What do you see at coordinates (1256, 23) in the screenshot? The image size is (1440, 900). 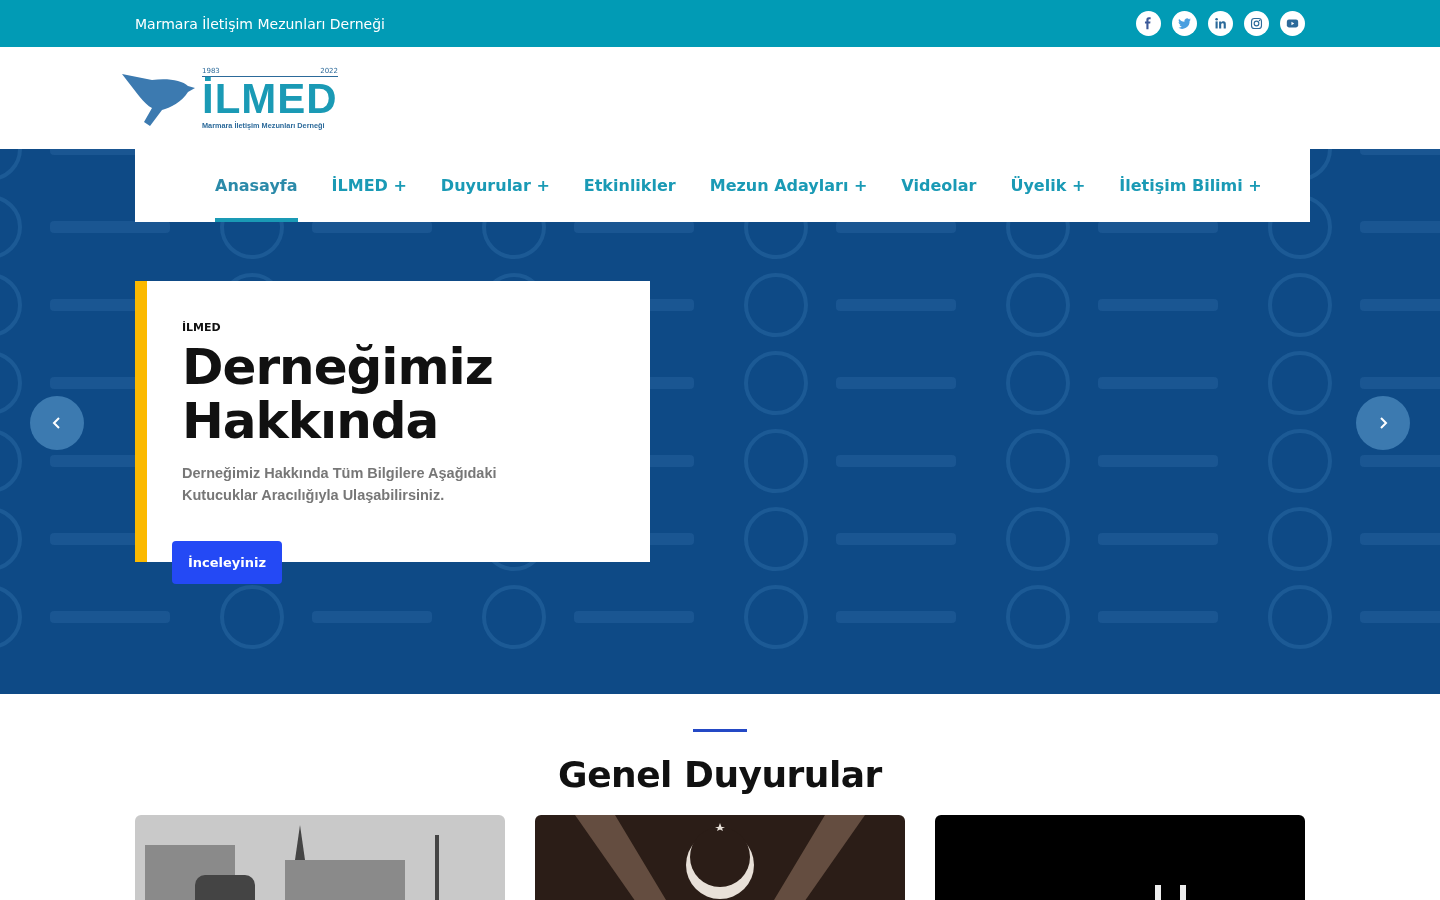 I see `instagram-icon` at bounding box center [1256, 23].